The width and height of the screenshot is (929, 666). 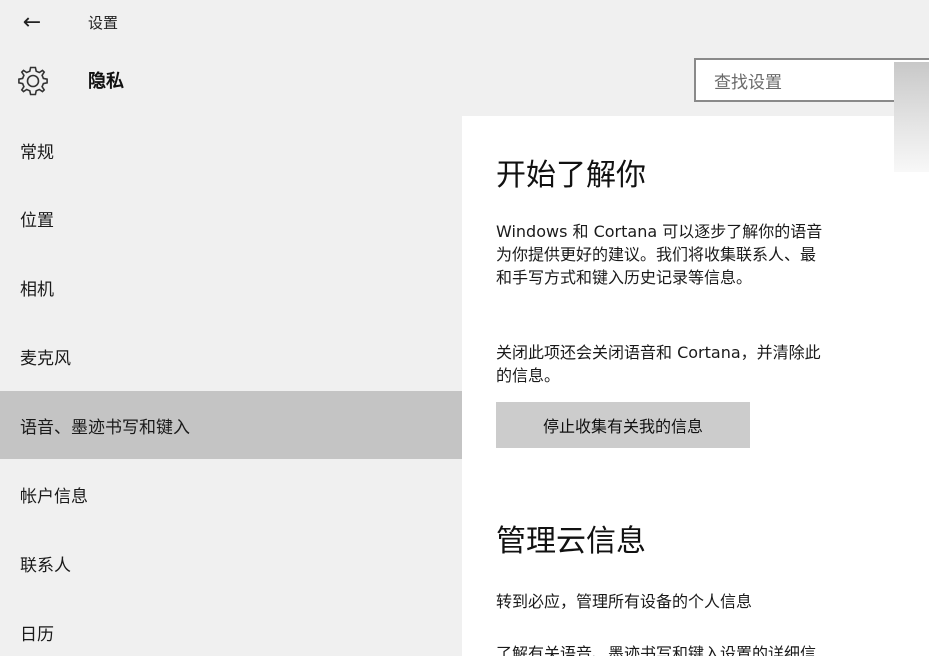 I want to click on sidebar-item-contacts: 联系人, so click(x=231, y=563).